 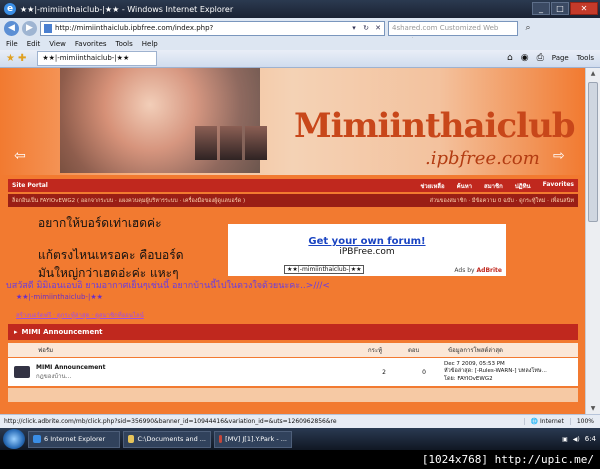 I want to click on nav-search-link: ค้นหา, so click(x=464, y=186).